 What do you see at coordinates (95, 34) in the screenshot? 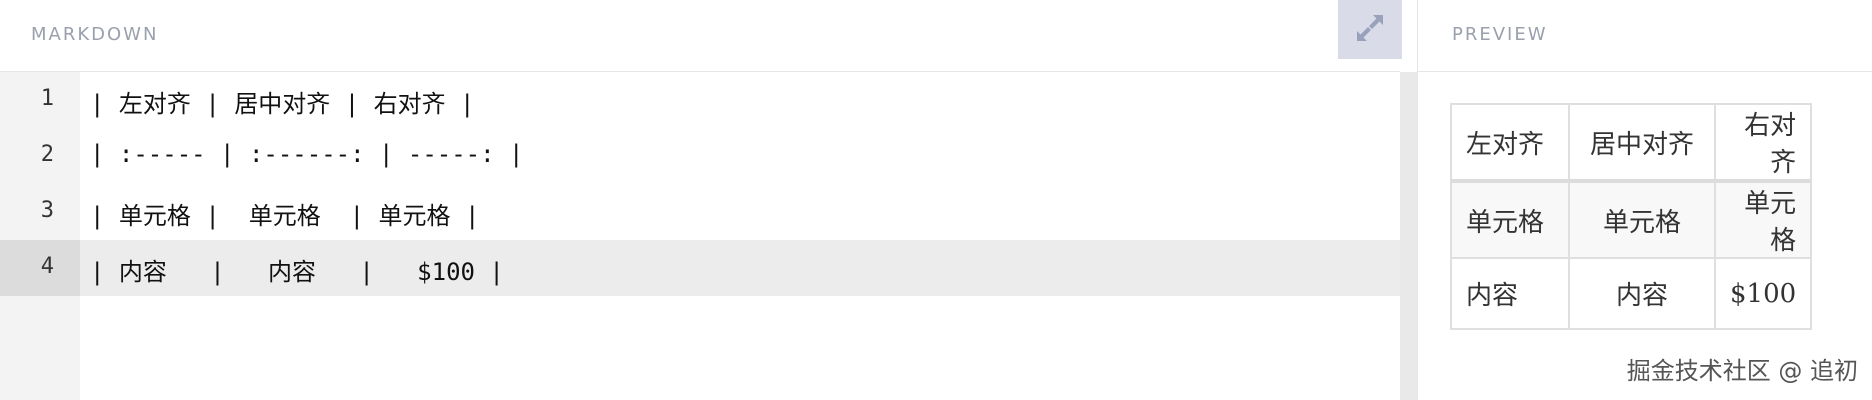
I see `editor-title: MARKDOWN` at bounding box center [95, 34].